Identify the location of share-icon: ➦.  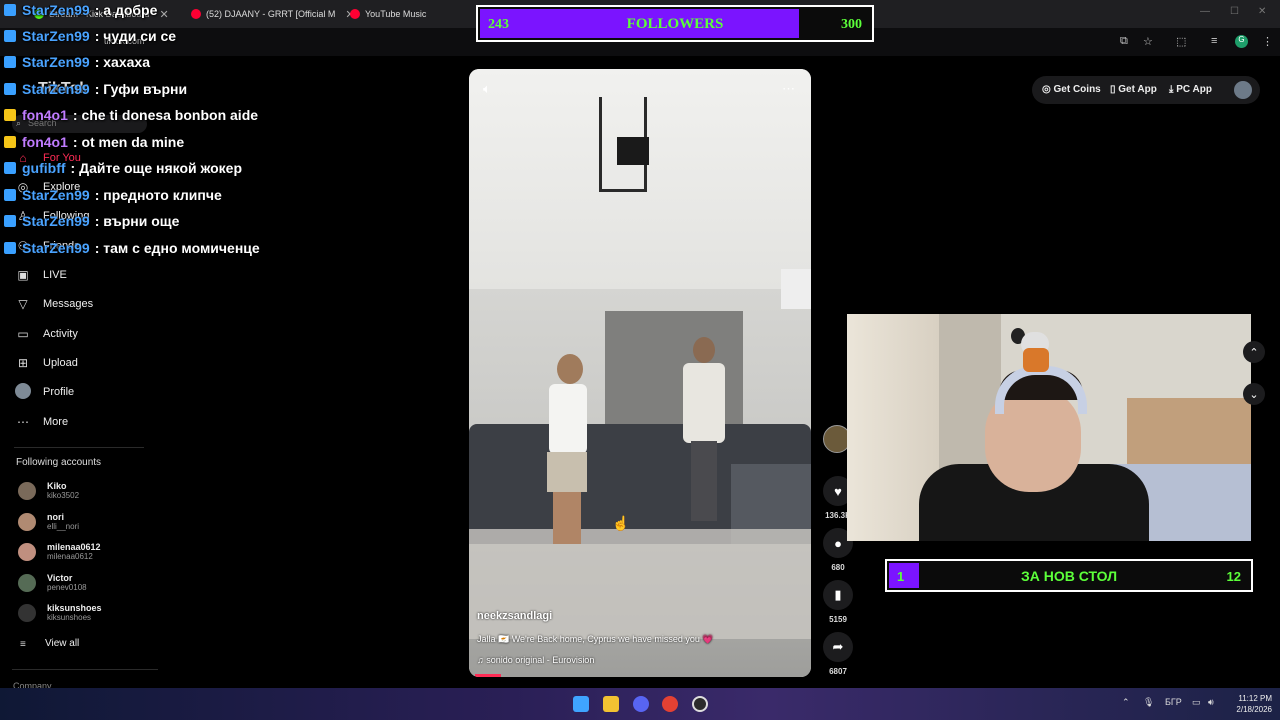
(838, 646).